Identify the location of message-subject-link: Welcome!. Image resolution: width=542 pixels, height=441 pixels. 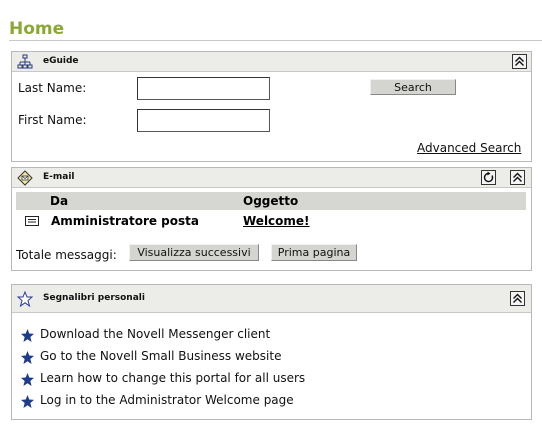
(276, 221).